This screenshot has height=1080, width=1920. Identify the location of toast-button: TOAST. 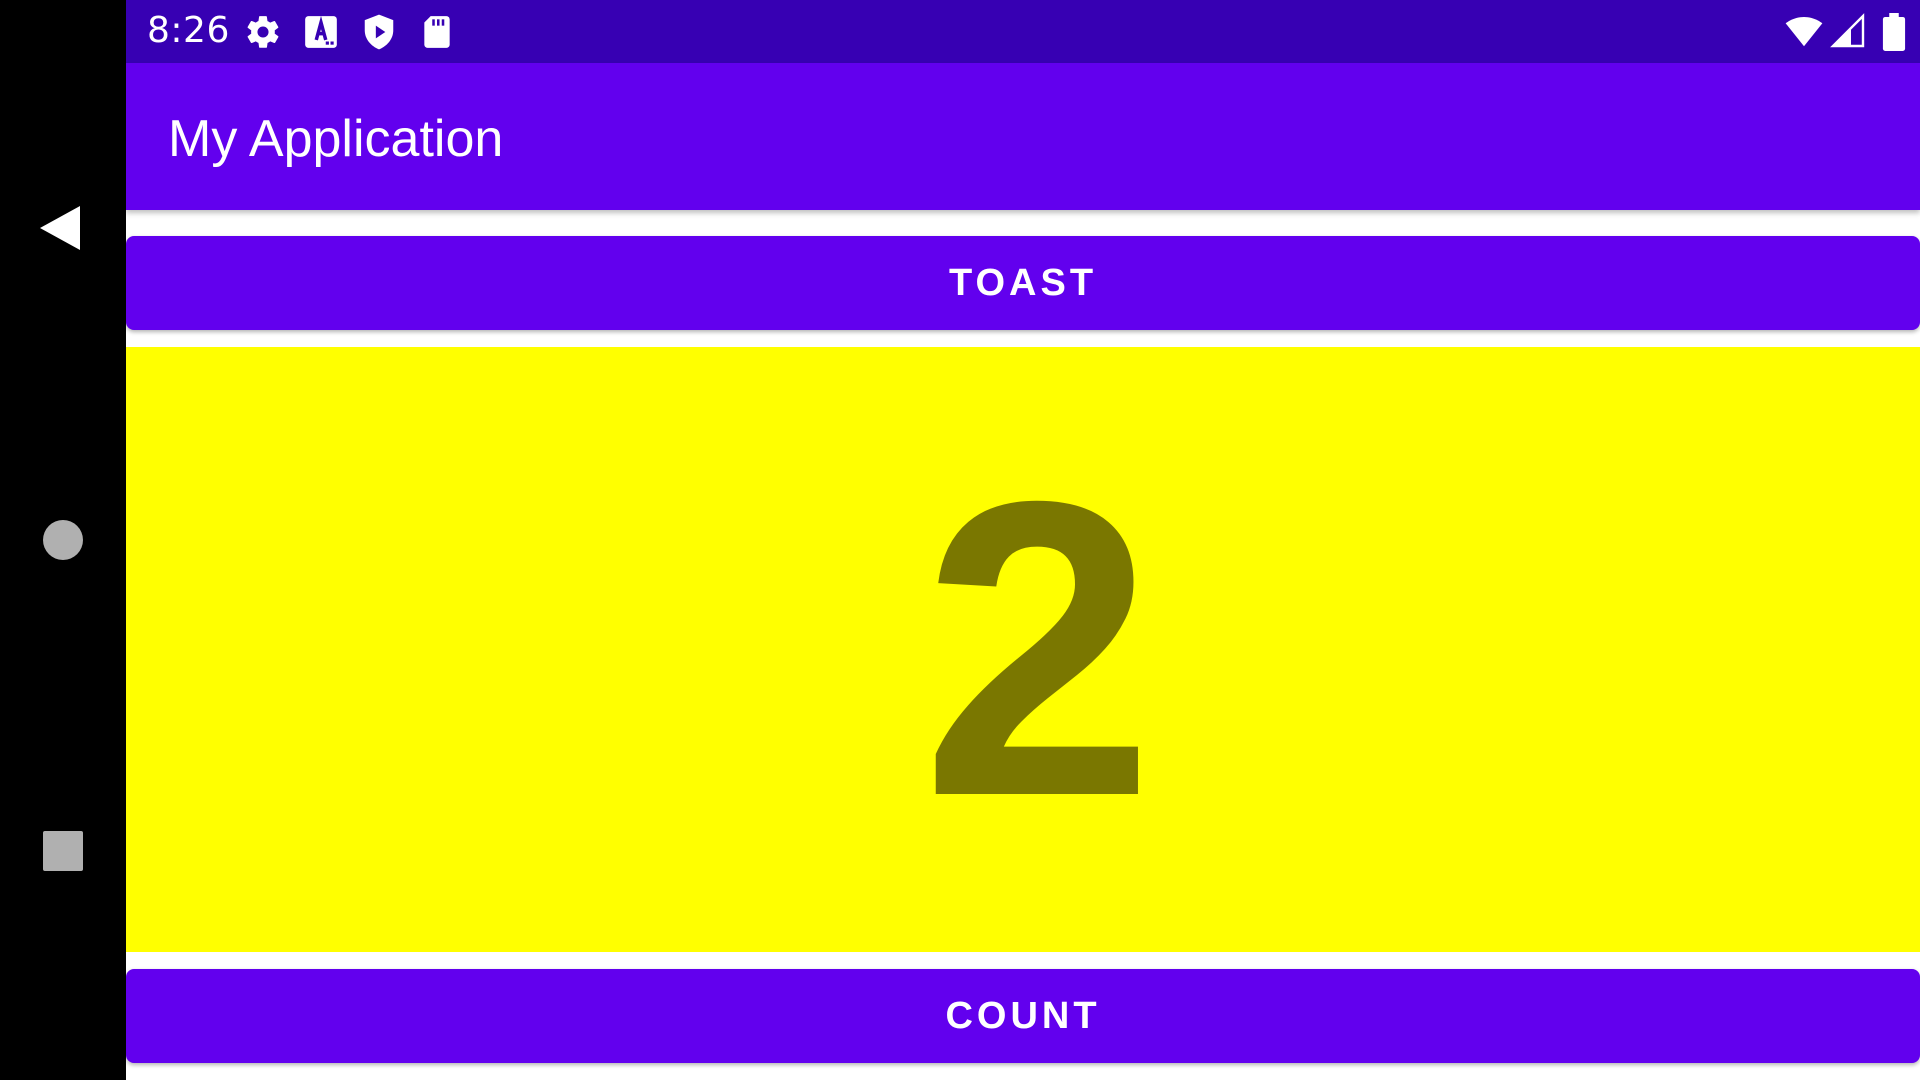
(1023, 283).